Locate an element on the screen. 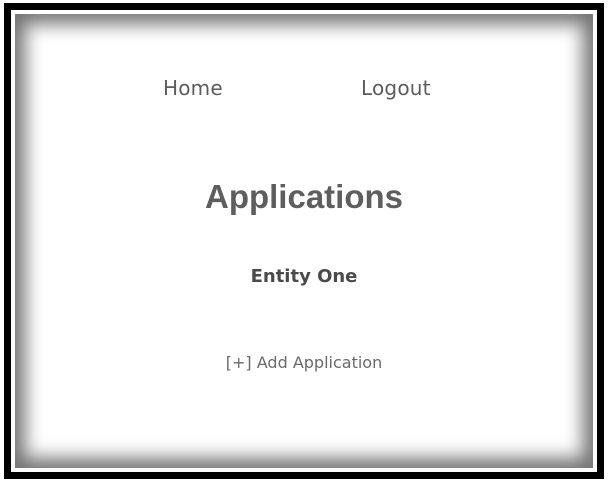 The image size is (608, 482). top-nav: Home Logout is located at coordinates (304, 91).